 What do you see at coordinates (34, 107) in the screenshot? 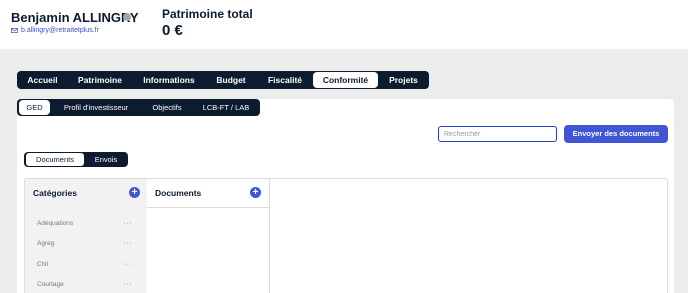
I see `subtab-ged: GED` at bounding box center [34, 107].